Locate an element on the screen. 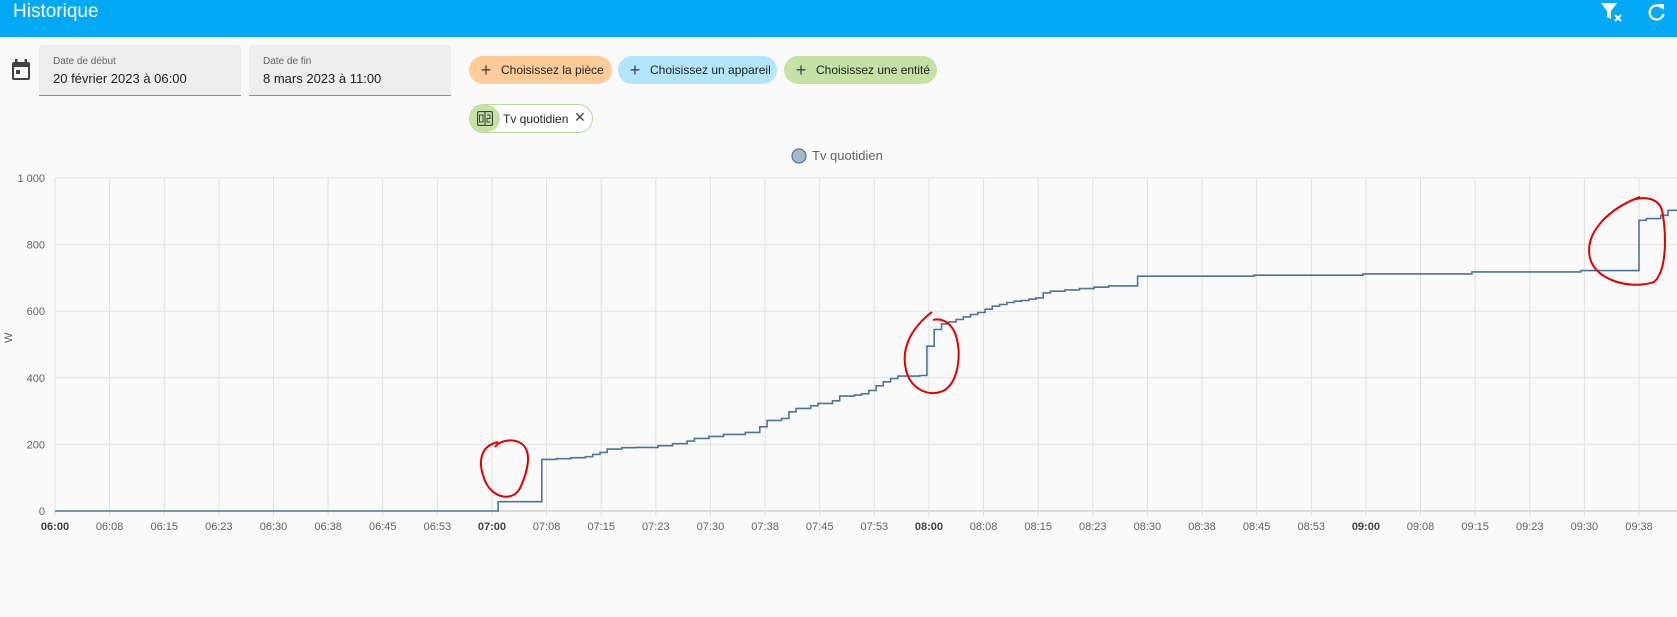  choose-entity-chip: + Choisissez une entité is located at coordinates (860, 70).